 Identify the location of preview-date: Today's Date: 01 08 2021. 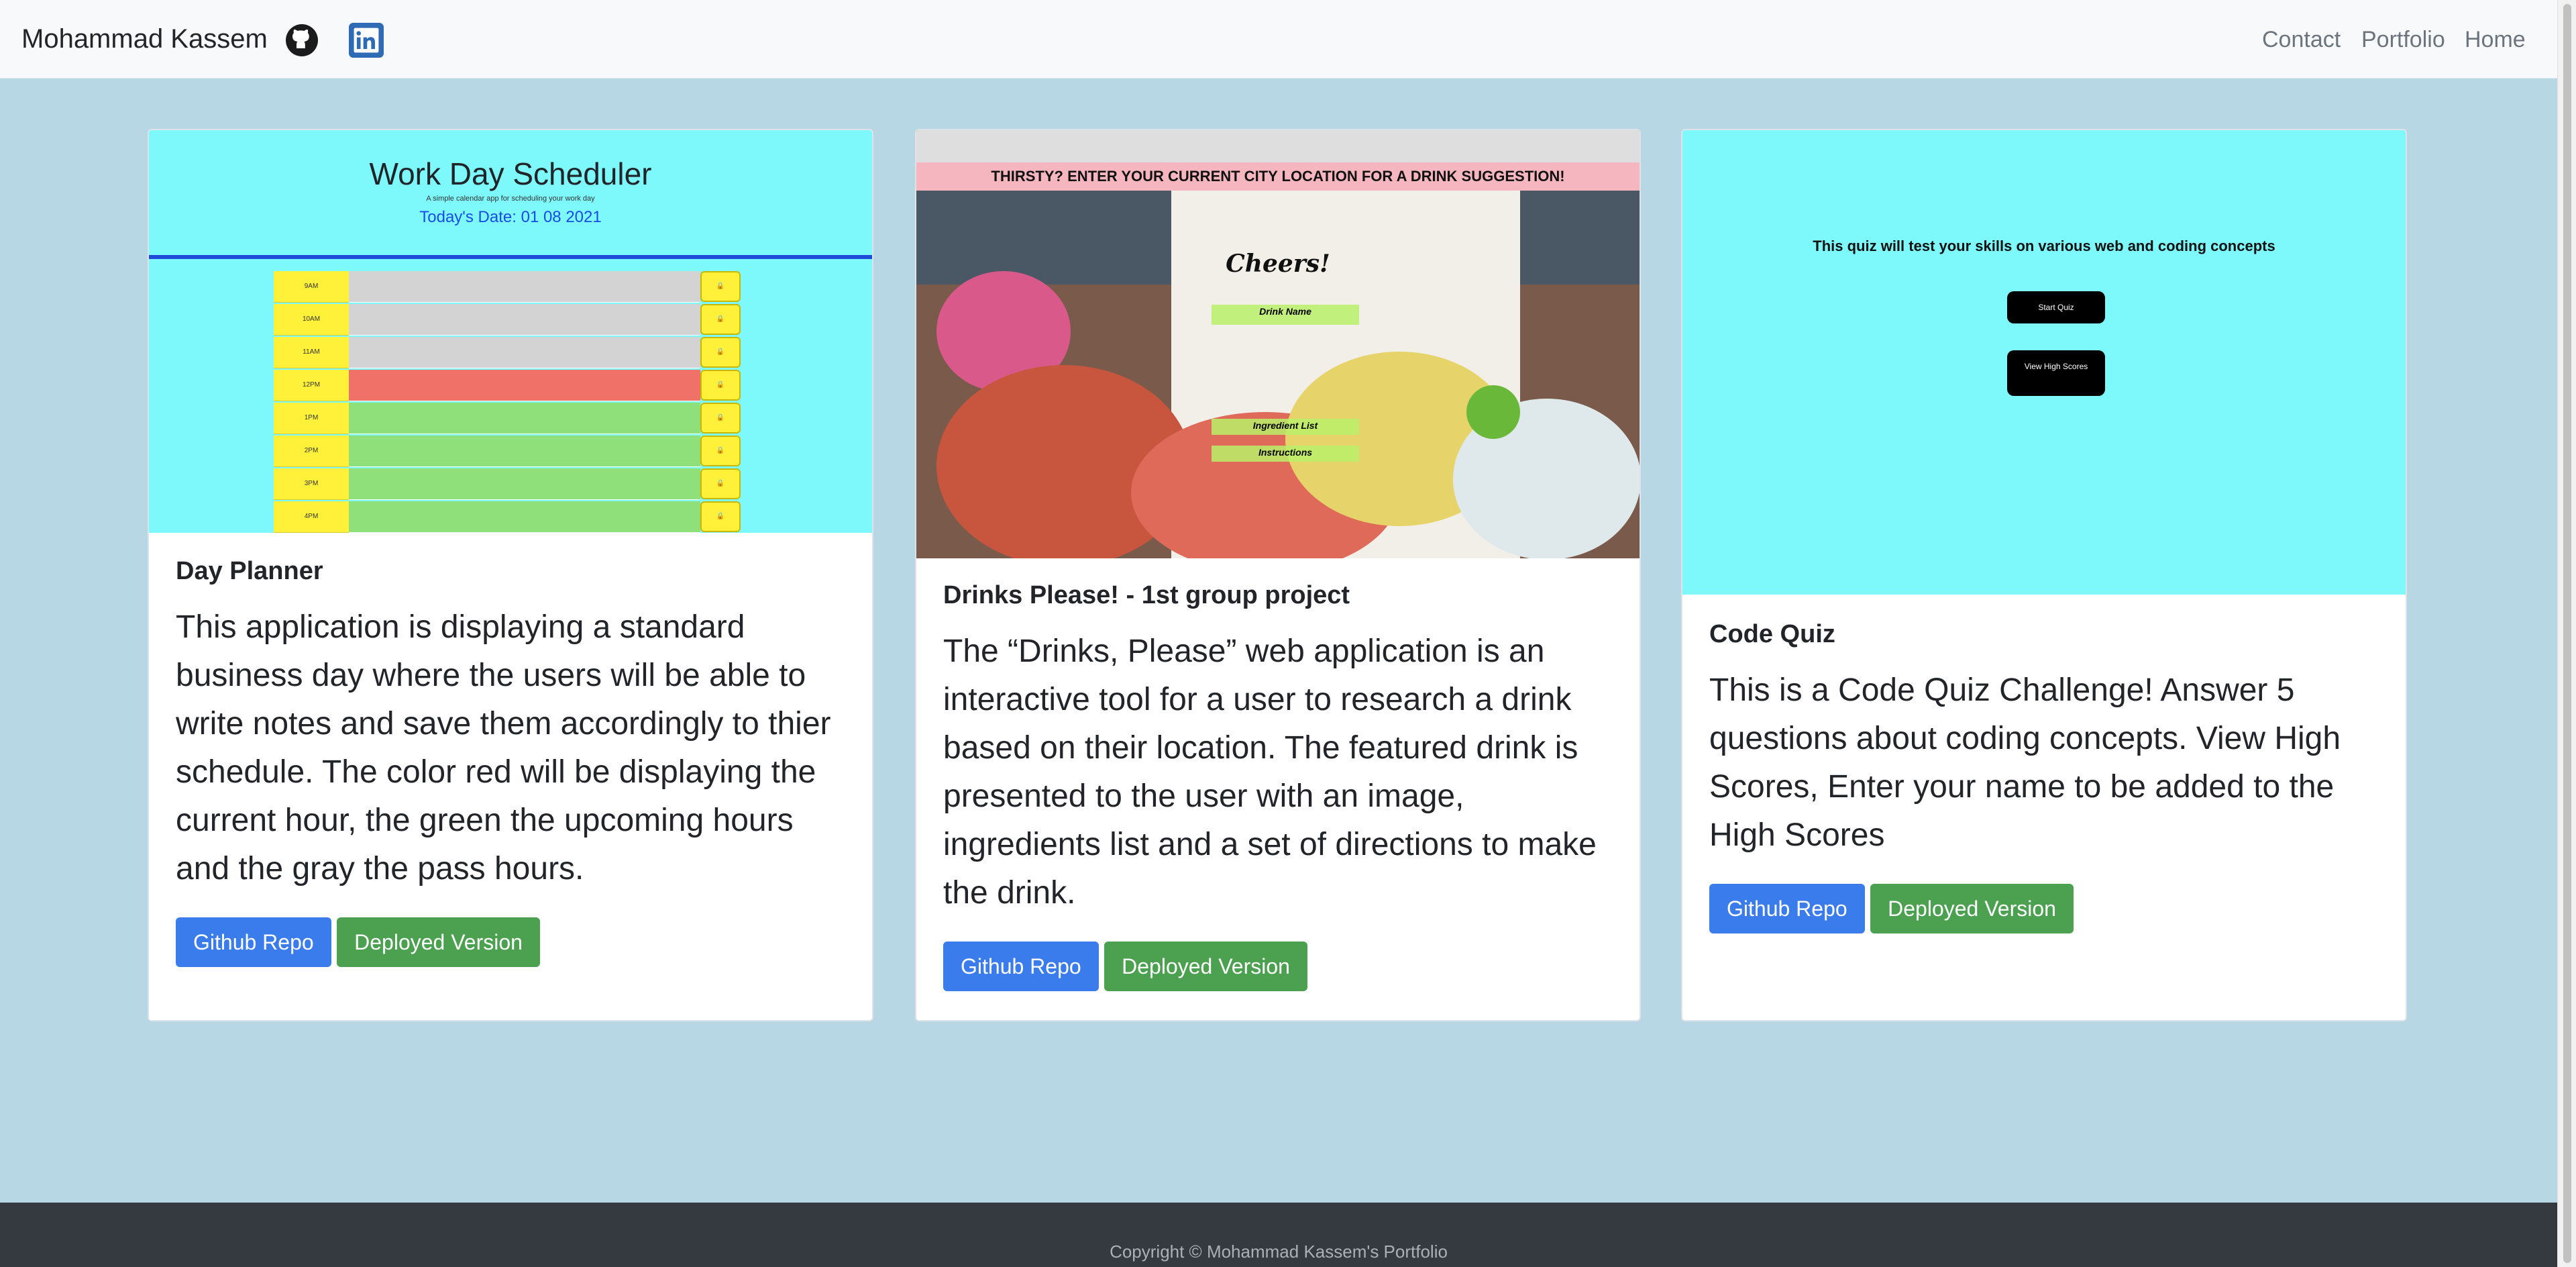
(510, 217).